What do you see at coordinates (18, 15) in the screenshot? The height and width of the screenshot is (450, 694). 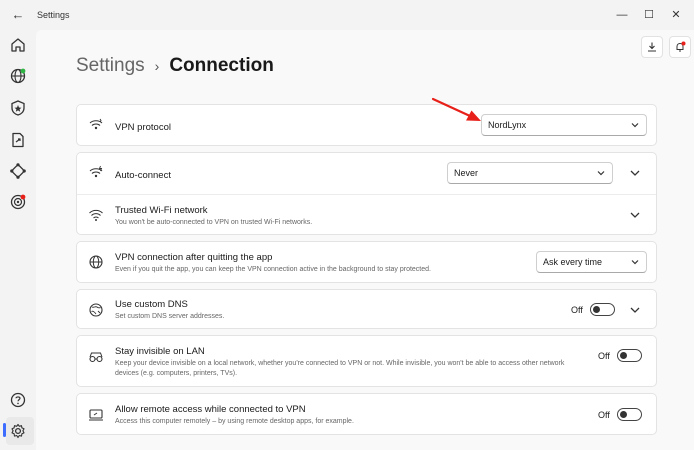 I see `back-arrow-icon: ←` at bounding box center [18, 15].